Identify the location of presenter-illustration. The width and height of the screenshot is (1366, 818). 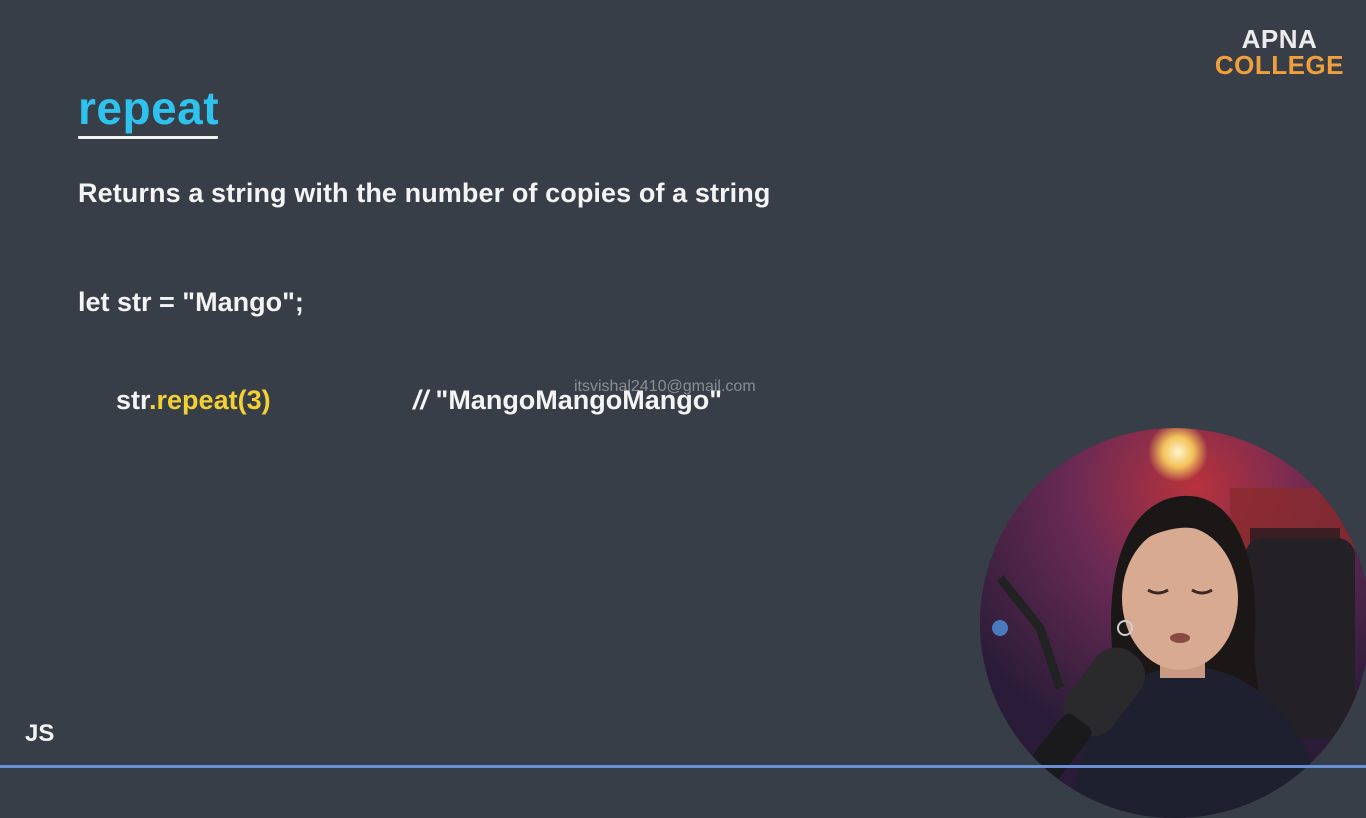
(1173, 623).